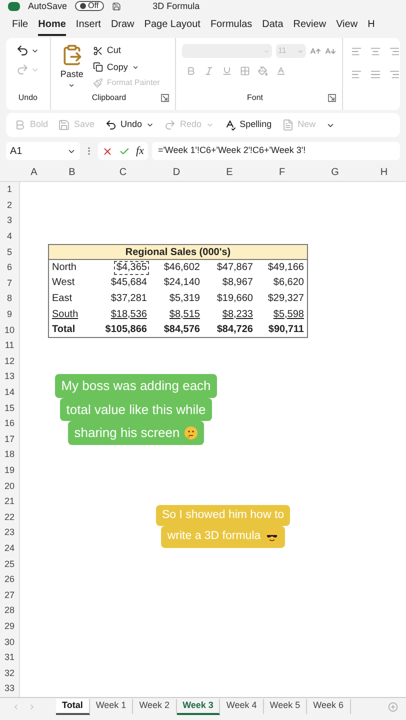  I want to click on menu-tab: File, so click(20, 25).